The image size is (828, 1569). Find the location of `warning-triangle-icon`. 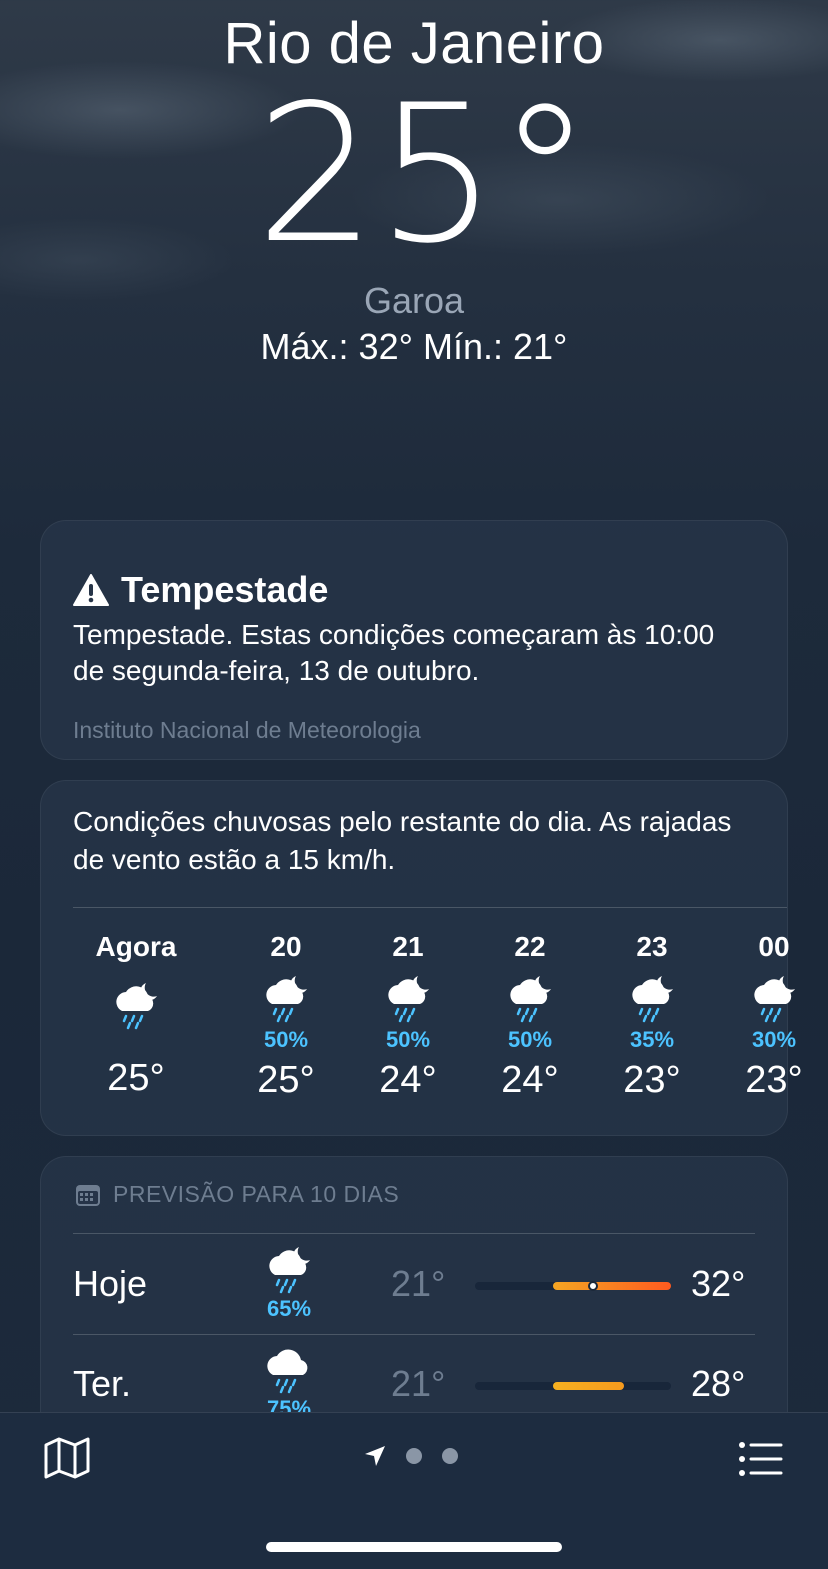

warning-triangle-icon is located at coordinates (91, 590).